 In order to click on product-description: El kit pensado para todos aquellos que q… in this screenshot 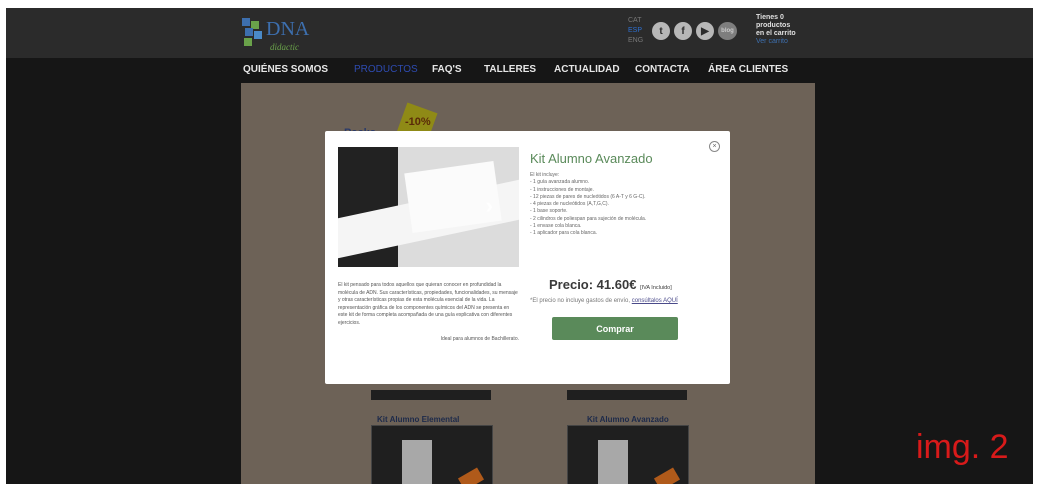, I will do `click(428, 304)`.